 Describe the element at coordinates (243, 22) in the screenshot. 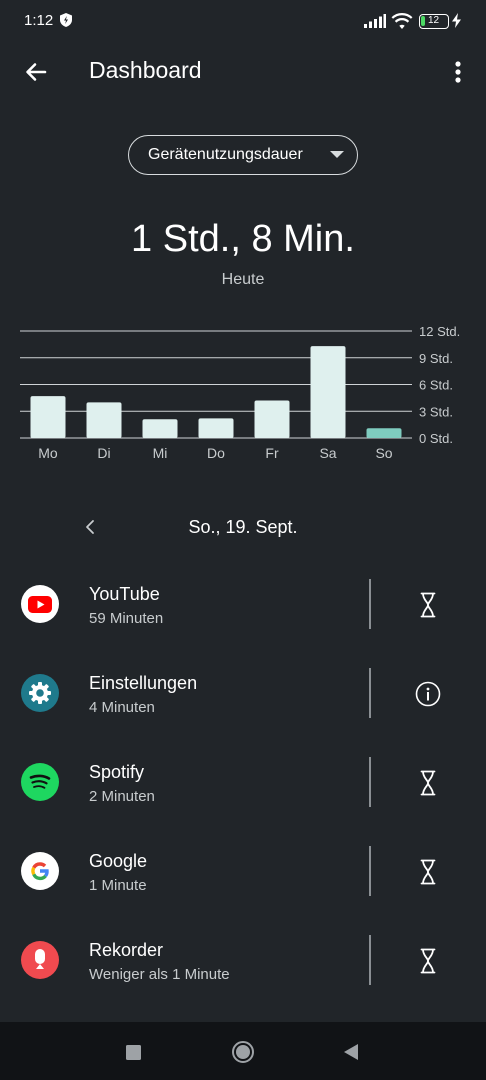

I see `status-bar: 1:12 12` at that location.